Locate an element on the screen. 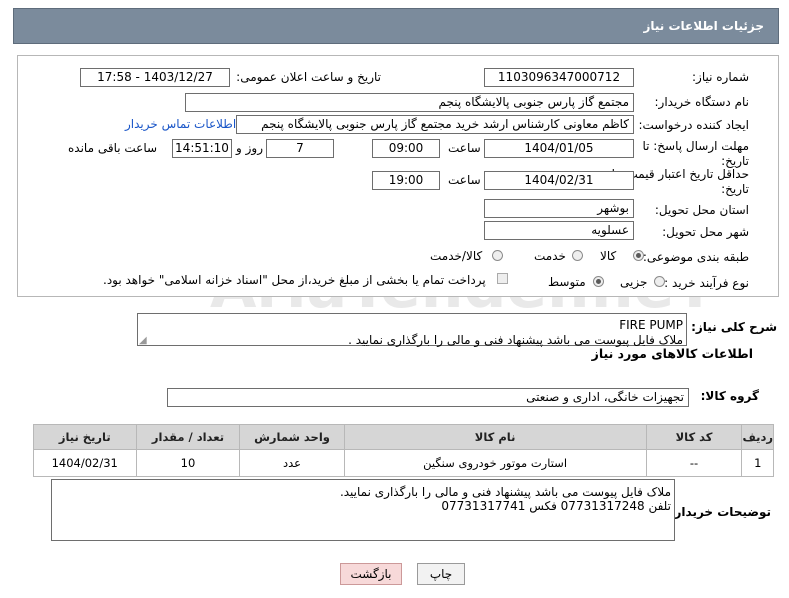  goods-group-label: گروه کالا: is located at coordinates (729, 396).